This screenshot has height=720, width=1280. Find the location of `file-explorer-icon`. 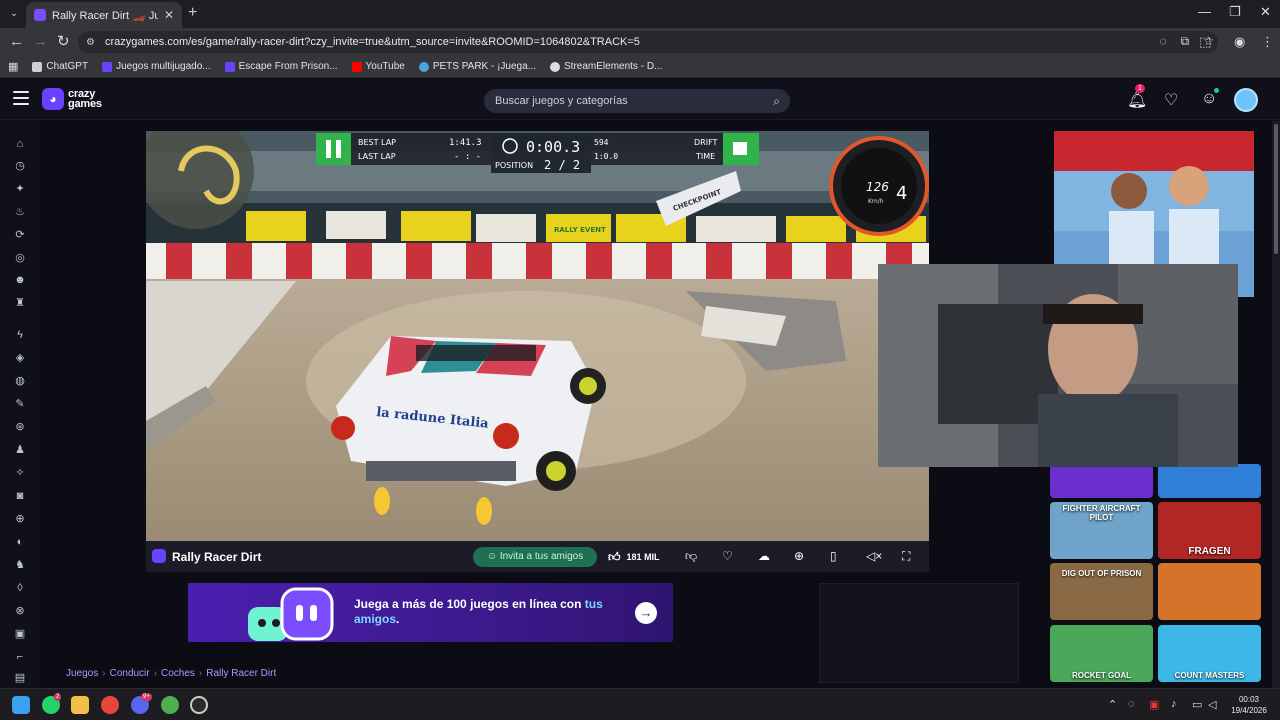

file-explorer-icon is located at coordinates (80, 705).